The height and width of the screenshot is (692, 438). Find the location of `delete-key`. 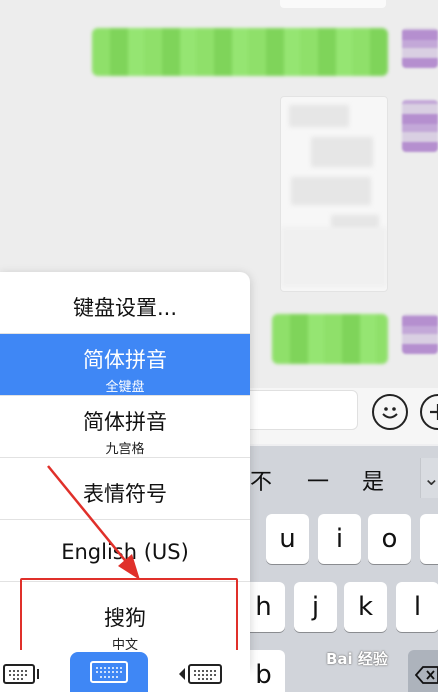

delete-key is located at coordinates (423, 671).